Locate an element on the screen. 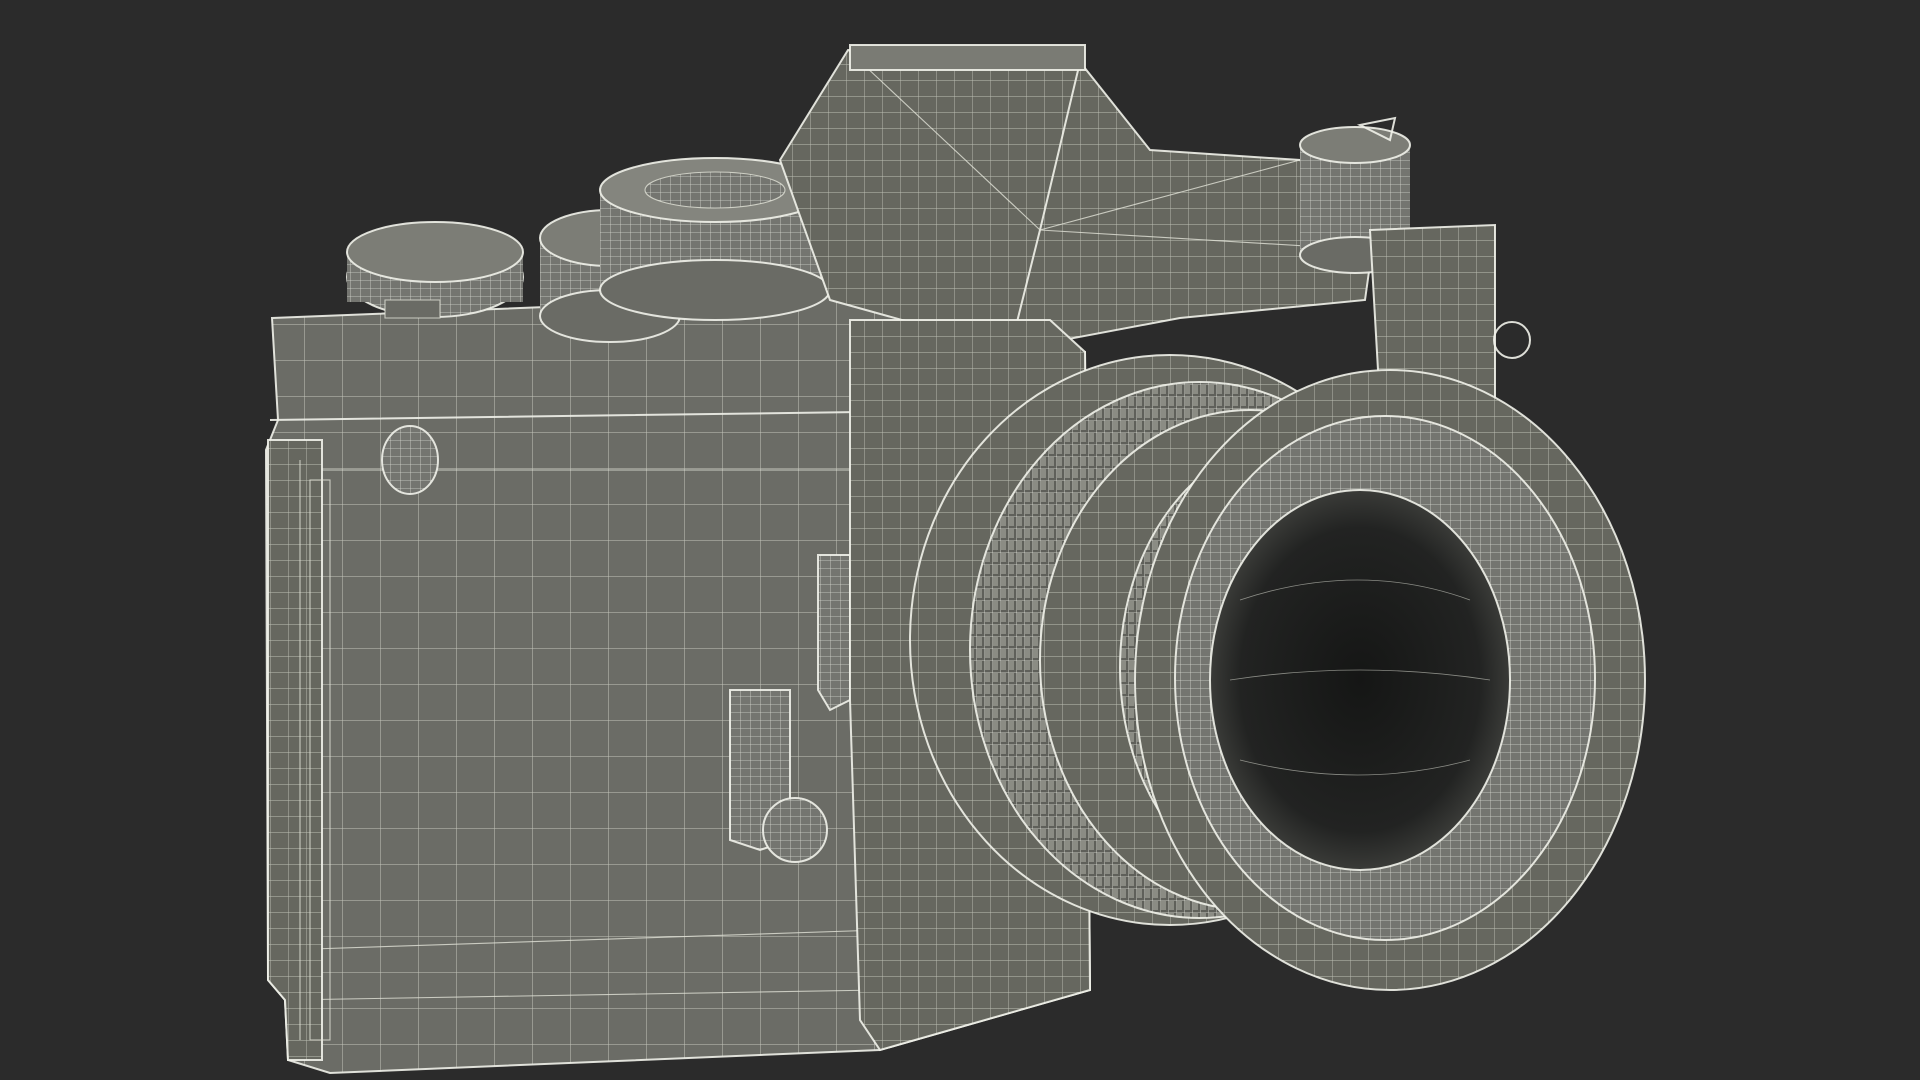  lens-aperture is located at coordinates (1360, 680).